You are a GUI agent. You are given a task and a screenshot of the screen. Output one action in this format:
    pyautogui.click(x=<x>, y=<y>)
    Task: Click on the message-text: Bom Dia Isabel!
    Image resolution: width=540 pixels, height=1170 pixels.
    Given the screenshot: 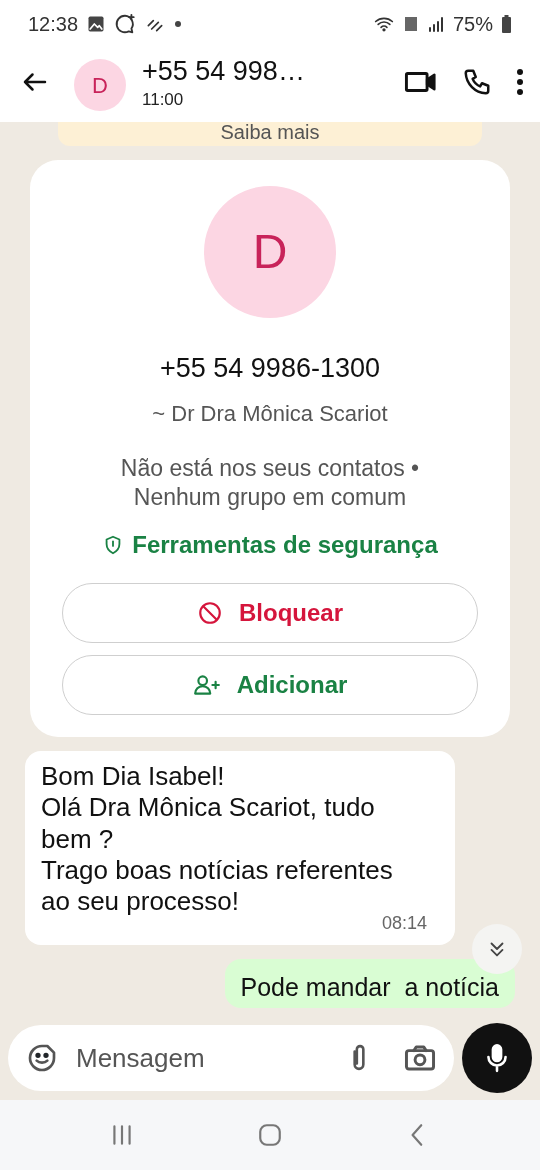 What is the action you would take?
    pyautogui.click(x=133, y=777)
    